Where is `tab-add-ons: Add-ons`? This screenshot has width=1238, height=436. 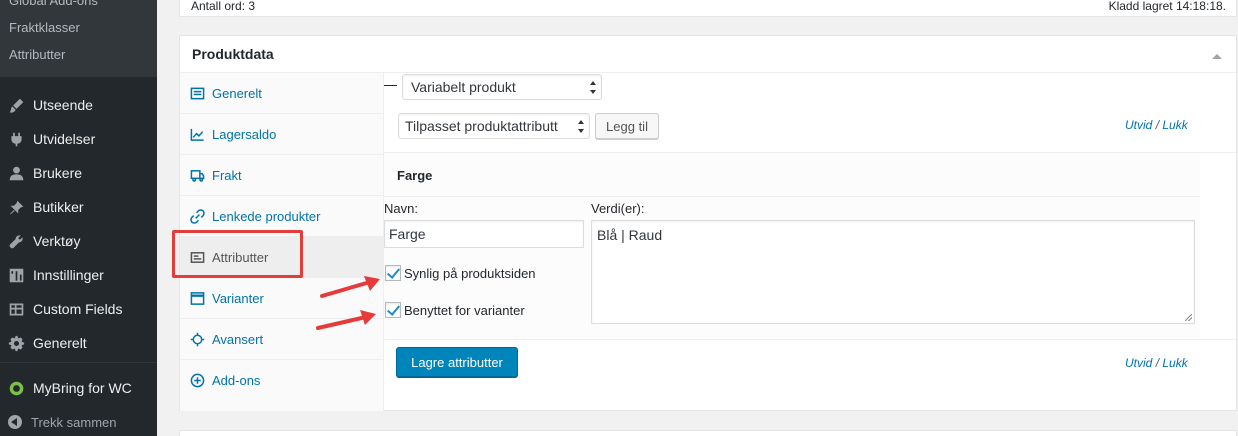 tab-add-ons: Add-ons is located at coordinates (281, 380).